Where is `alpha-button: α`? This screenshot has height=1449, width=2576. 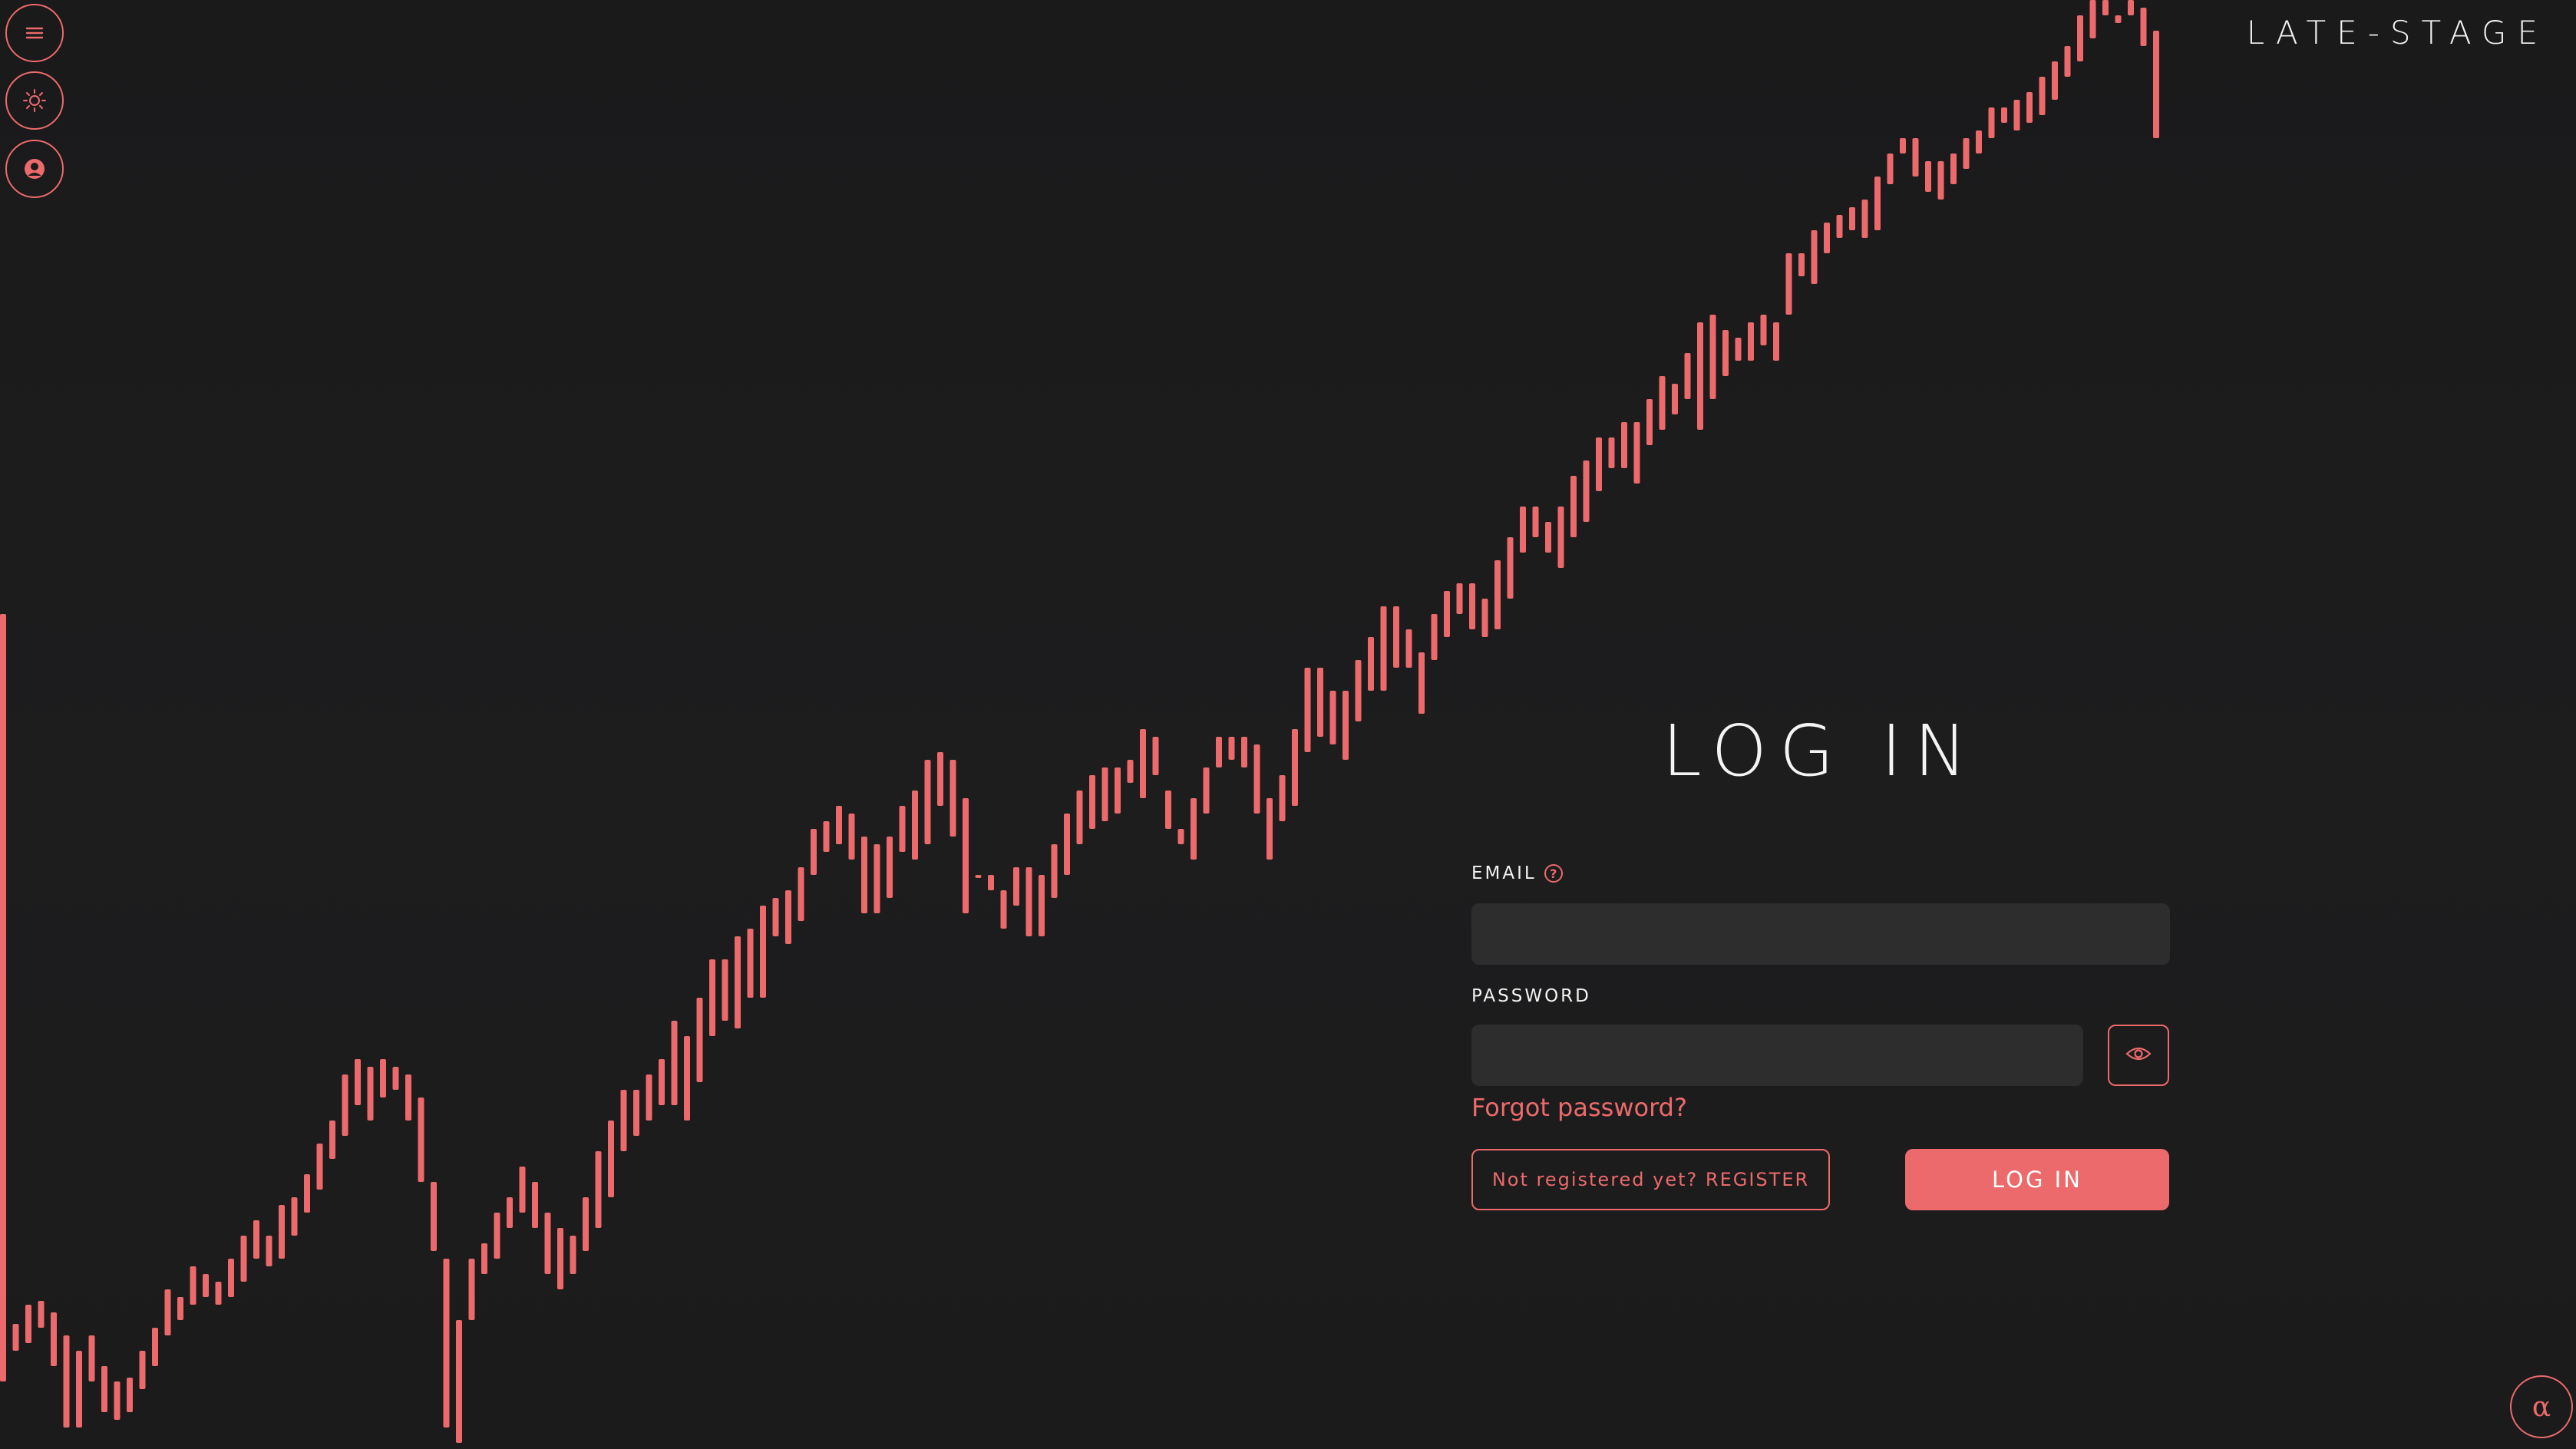
alpha-button: α is located at coordinates (2541, 1406).